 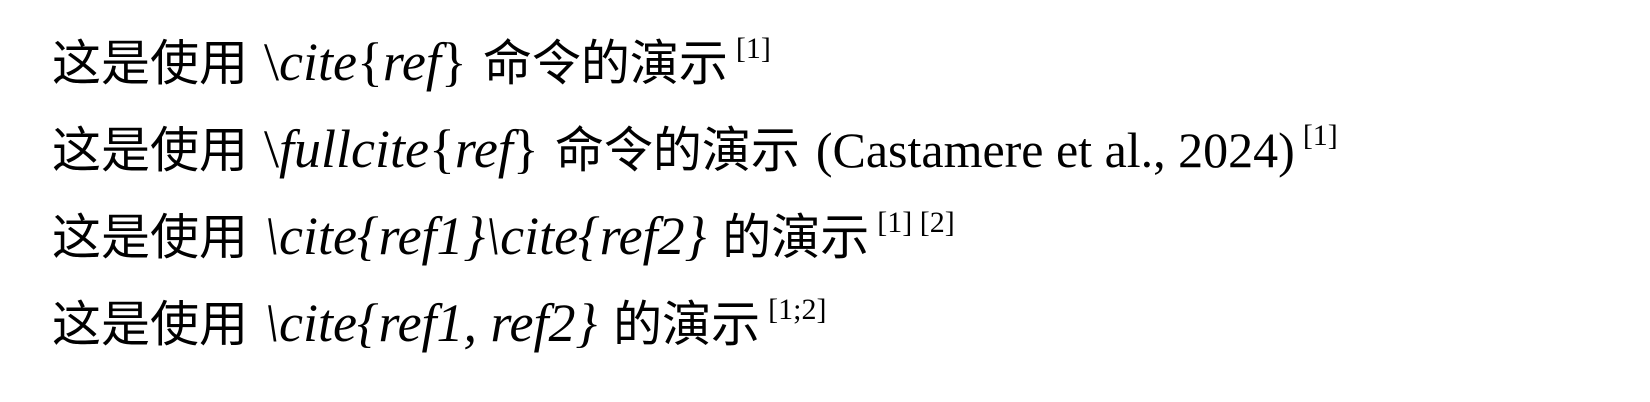 I want to click on citation-superscript: [1] [2], so click(x=916, y=222).